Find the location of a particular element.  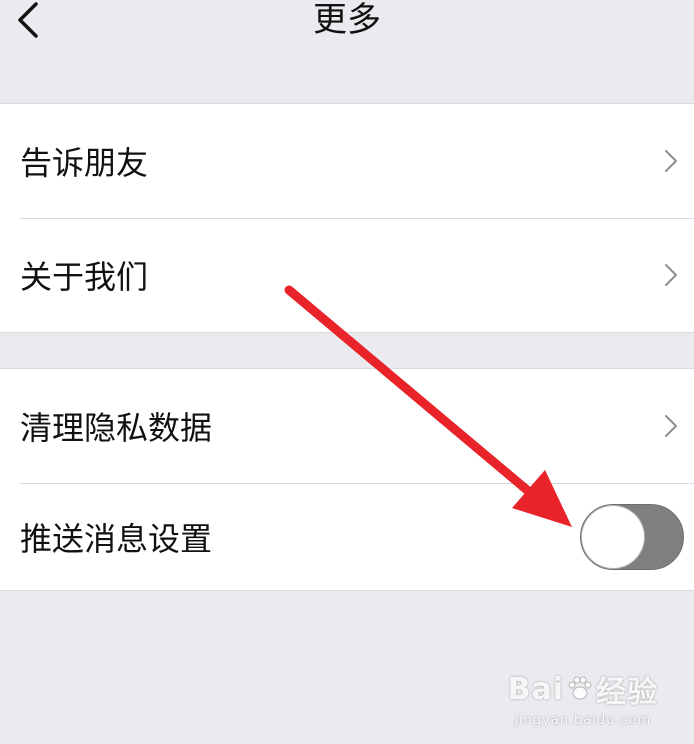

push-notification-toggle is located at coordinates (632, 536).